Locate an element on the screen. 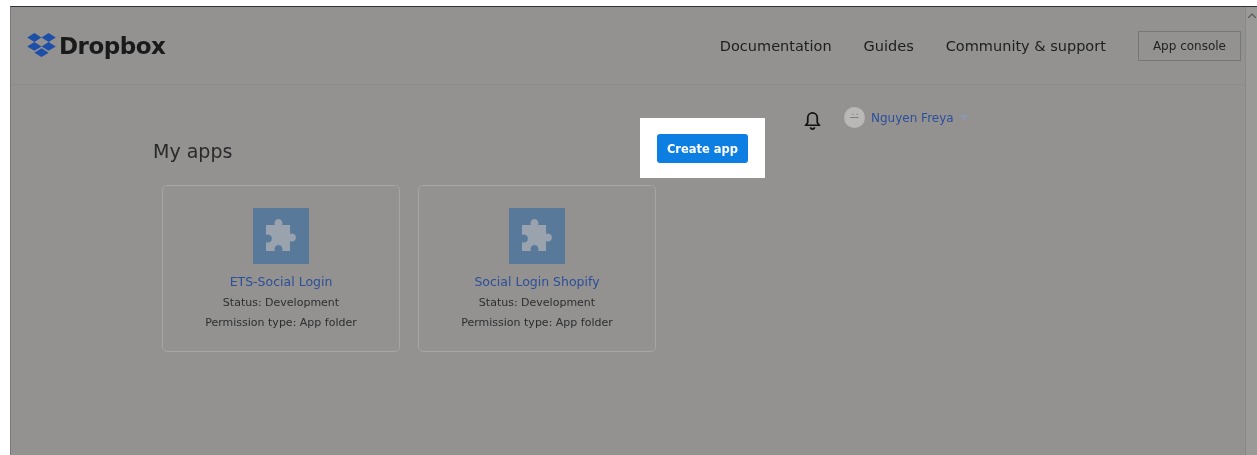 The width and height of the screenshot is (1257, 455). app-card: ETS-Social Login Status: Development Permission type: App folder is located at coordinates (281, 268).